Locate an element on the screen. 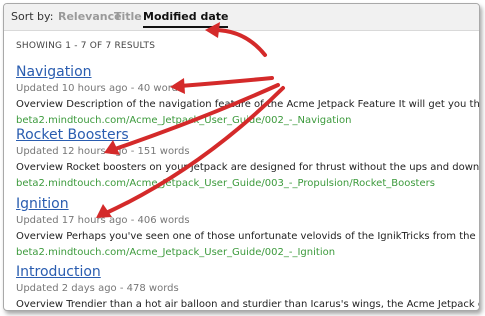 This screenshot has width=485, height=316. result-title-link: Rocket Boosters is located at coordinates (247, 135).